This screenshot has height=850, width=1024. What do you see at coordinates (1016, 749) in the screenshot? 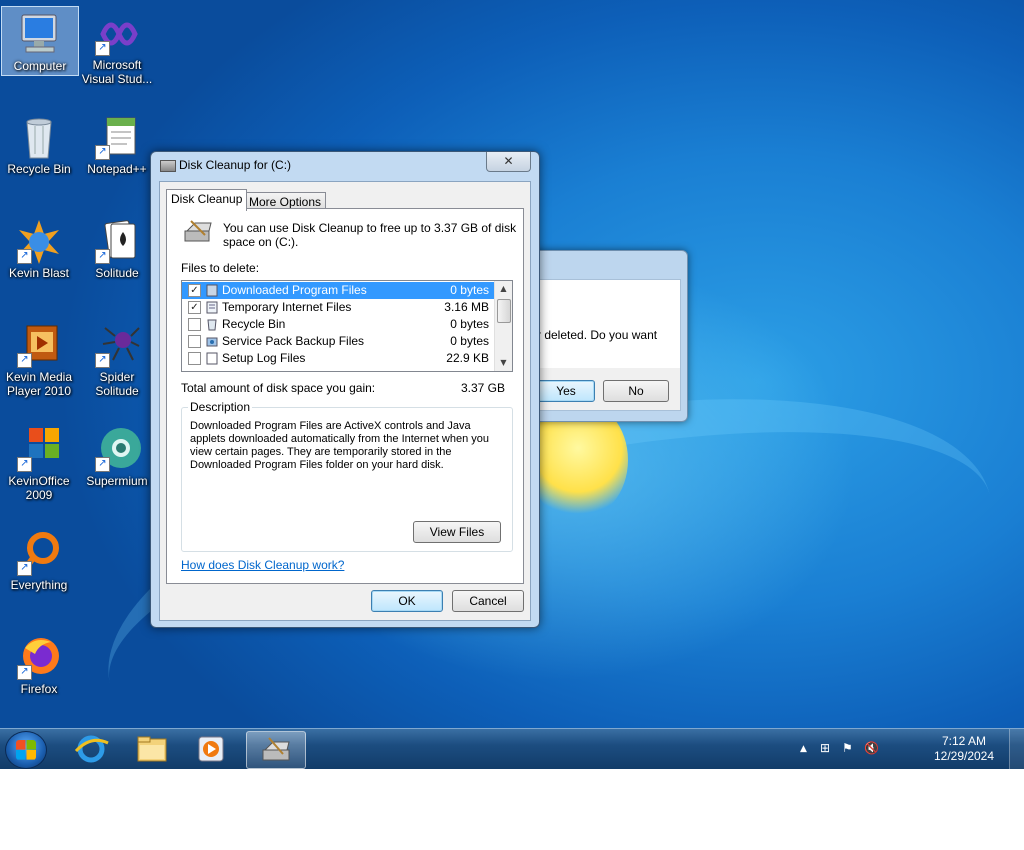
I see `show-desktop-button` at bounding box center [1016, 749].